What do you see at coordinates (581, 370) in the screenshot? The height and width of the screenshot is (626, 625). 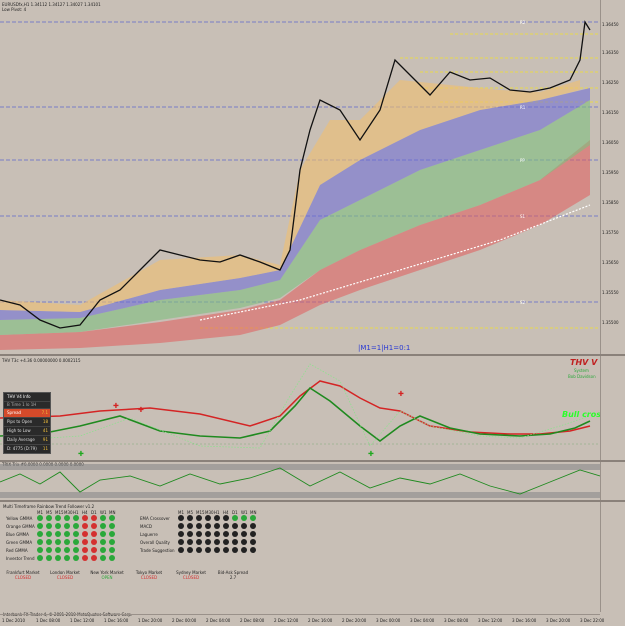 I see `thv-system: System` at bounding box center [581, 370].